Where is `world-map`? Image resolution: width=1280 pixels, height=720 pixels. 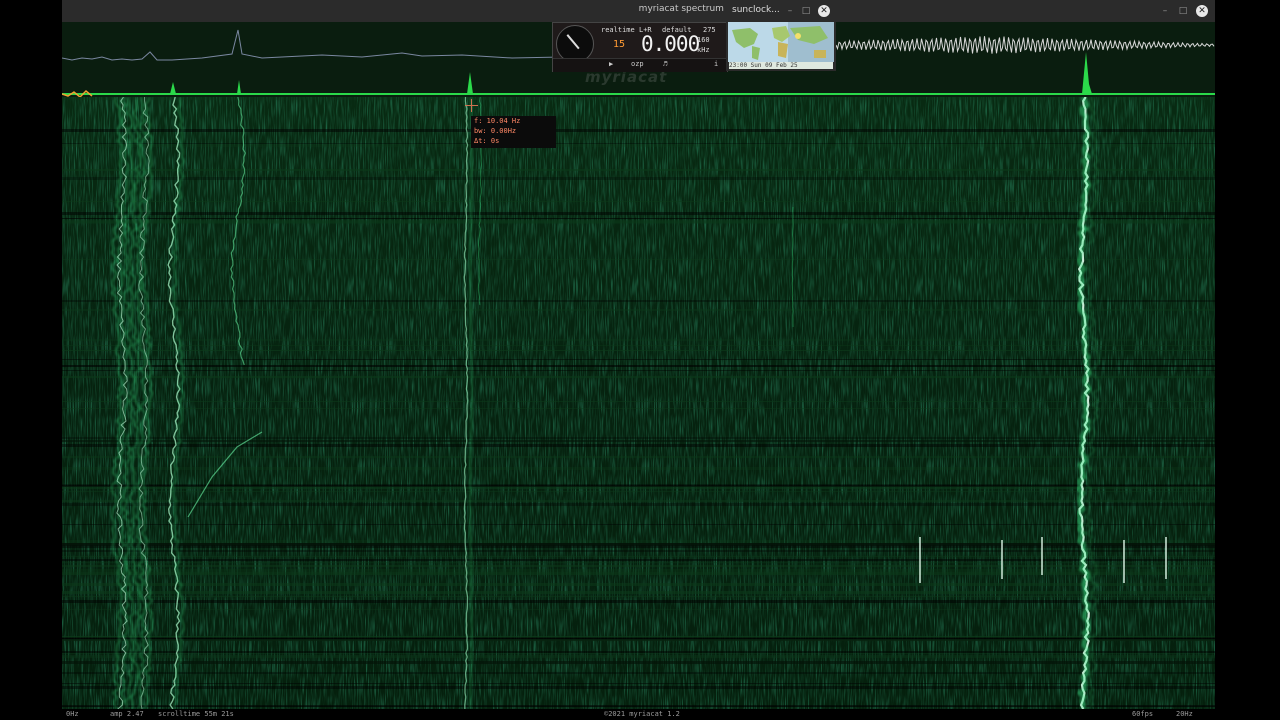
world-map is located at coordinates (781, 42).